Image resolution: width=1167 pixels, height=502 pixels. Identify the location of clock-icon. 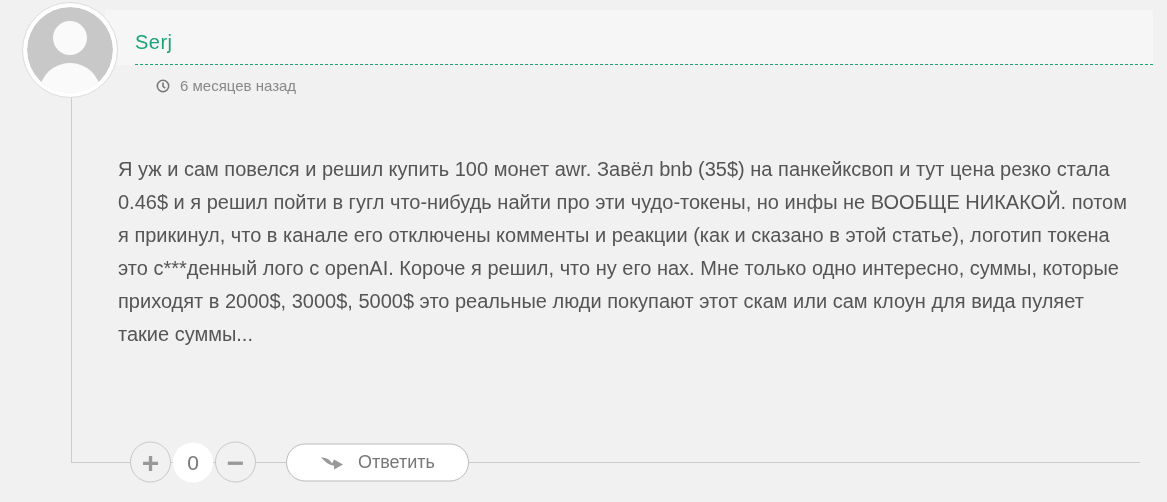
(163, 85).